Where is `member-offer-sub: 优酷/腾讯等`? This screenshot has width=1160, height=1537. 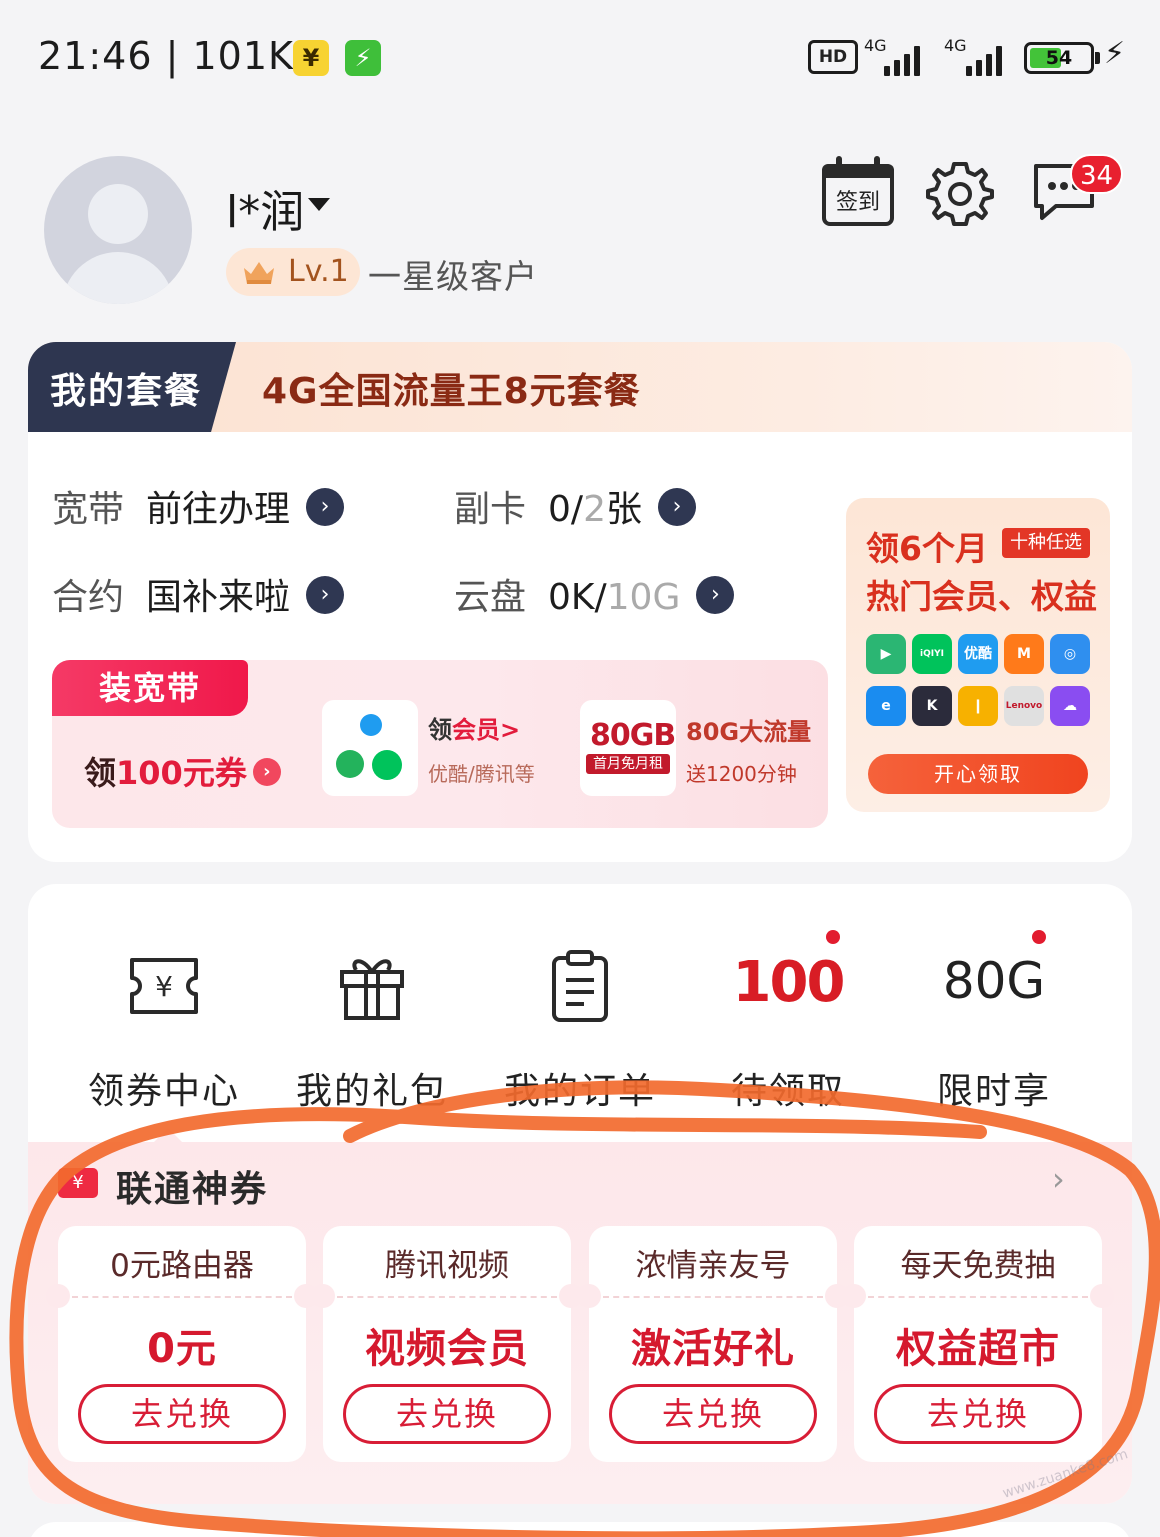
member-offer-sub: 优酷/腾讯等 is located at coordinates (481, 774).